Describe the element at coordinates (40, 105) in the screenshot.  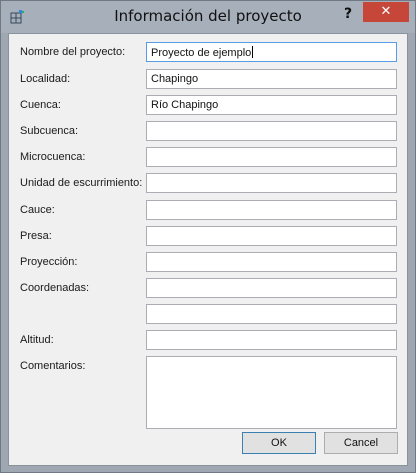
I see `label-cuenca: Cuenca:` at that location.